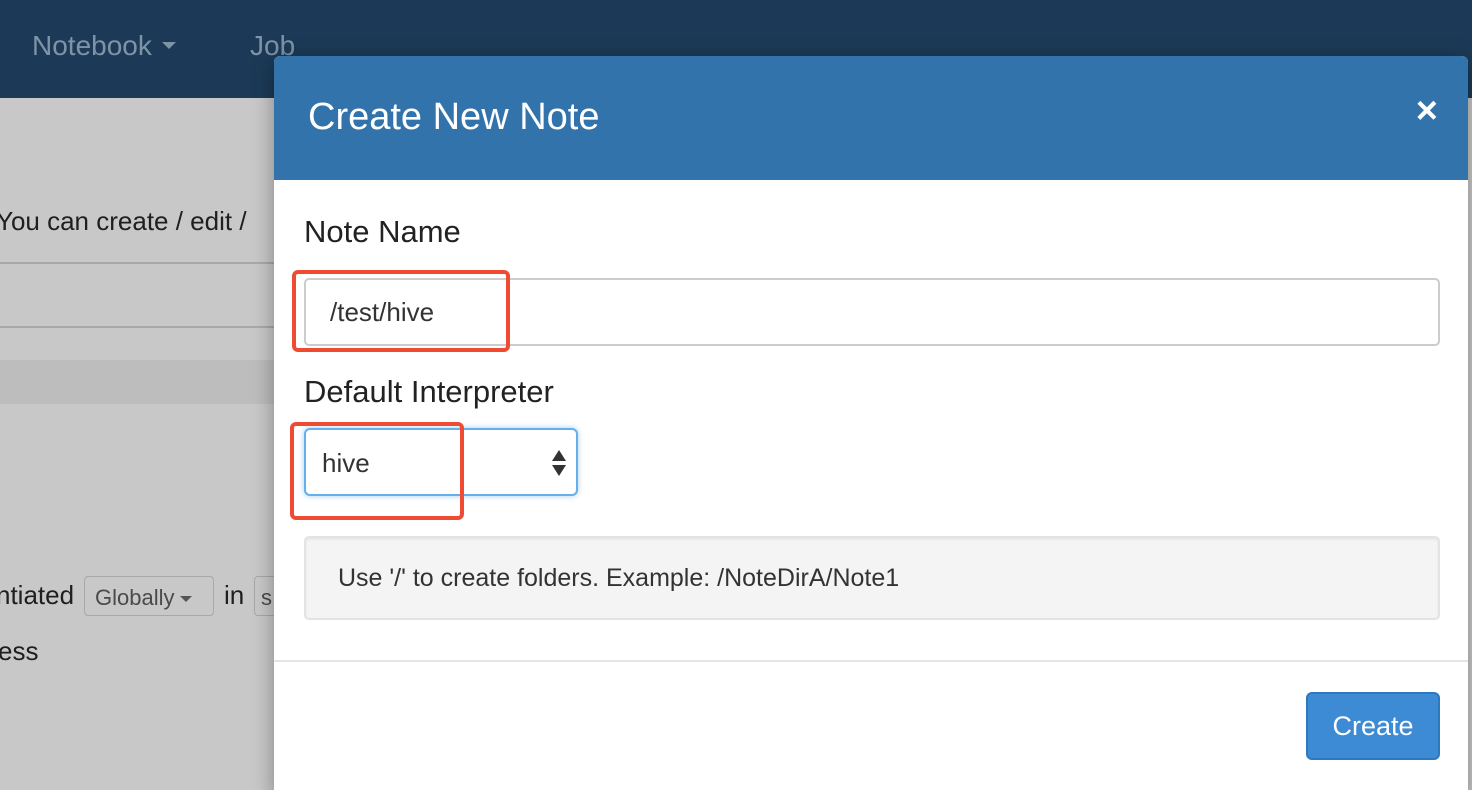  Describe the element at coordinates (377, 471) in the screenshot. I see `annotation-highlight-interpreter` at that location.